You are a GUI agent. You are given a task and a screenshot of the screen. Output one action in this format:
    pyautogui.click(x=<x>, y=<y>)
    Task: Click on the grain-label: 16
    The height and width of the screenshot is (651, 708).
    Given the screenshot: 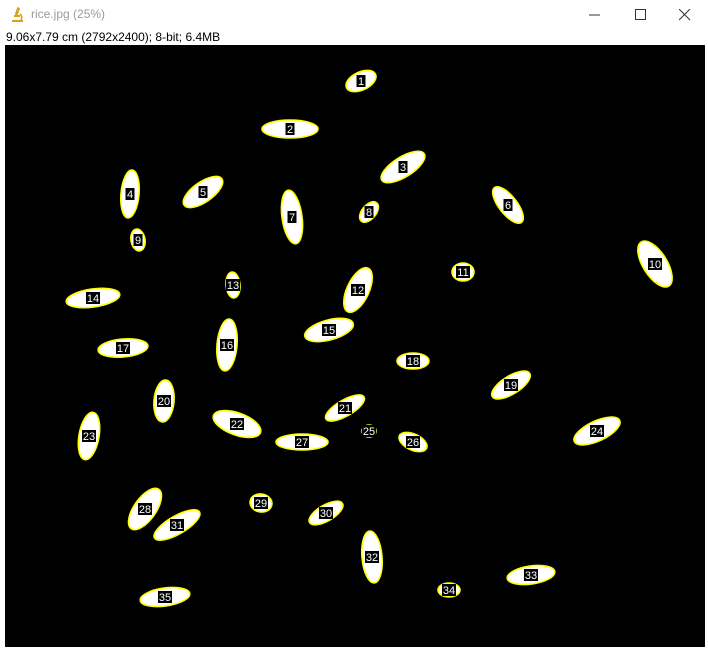 What is the action you would take?
    pyautogui.click(x=227, y=346)
    